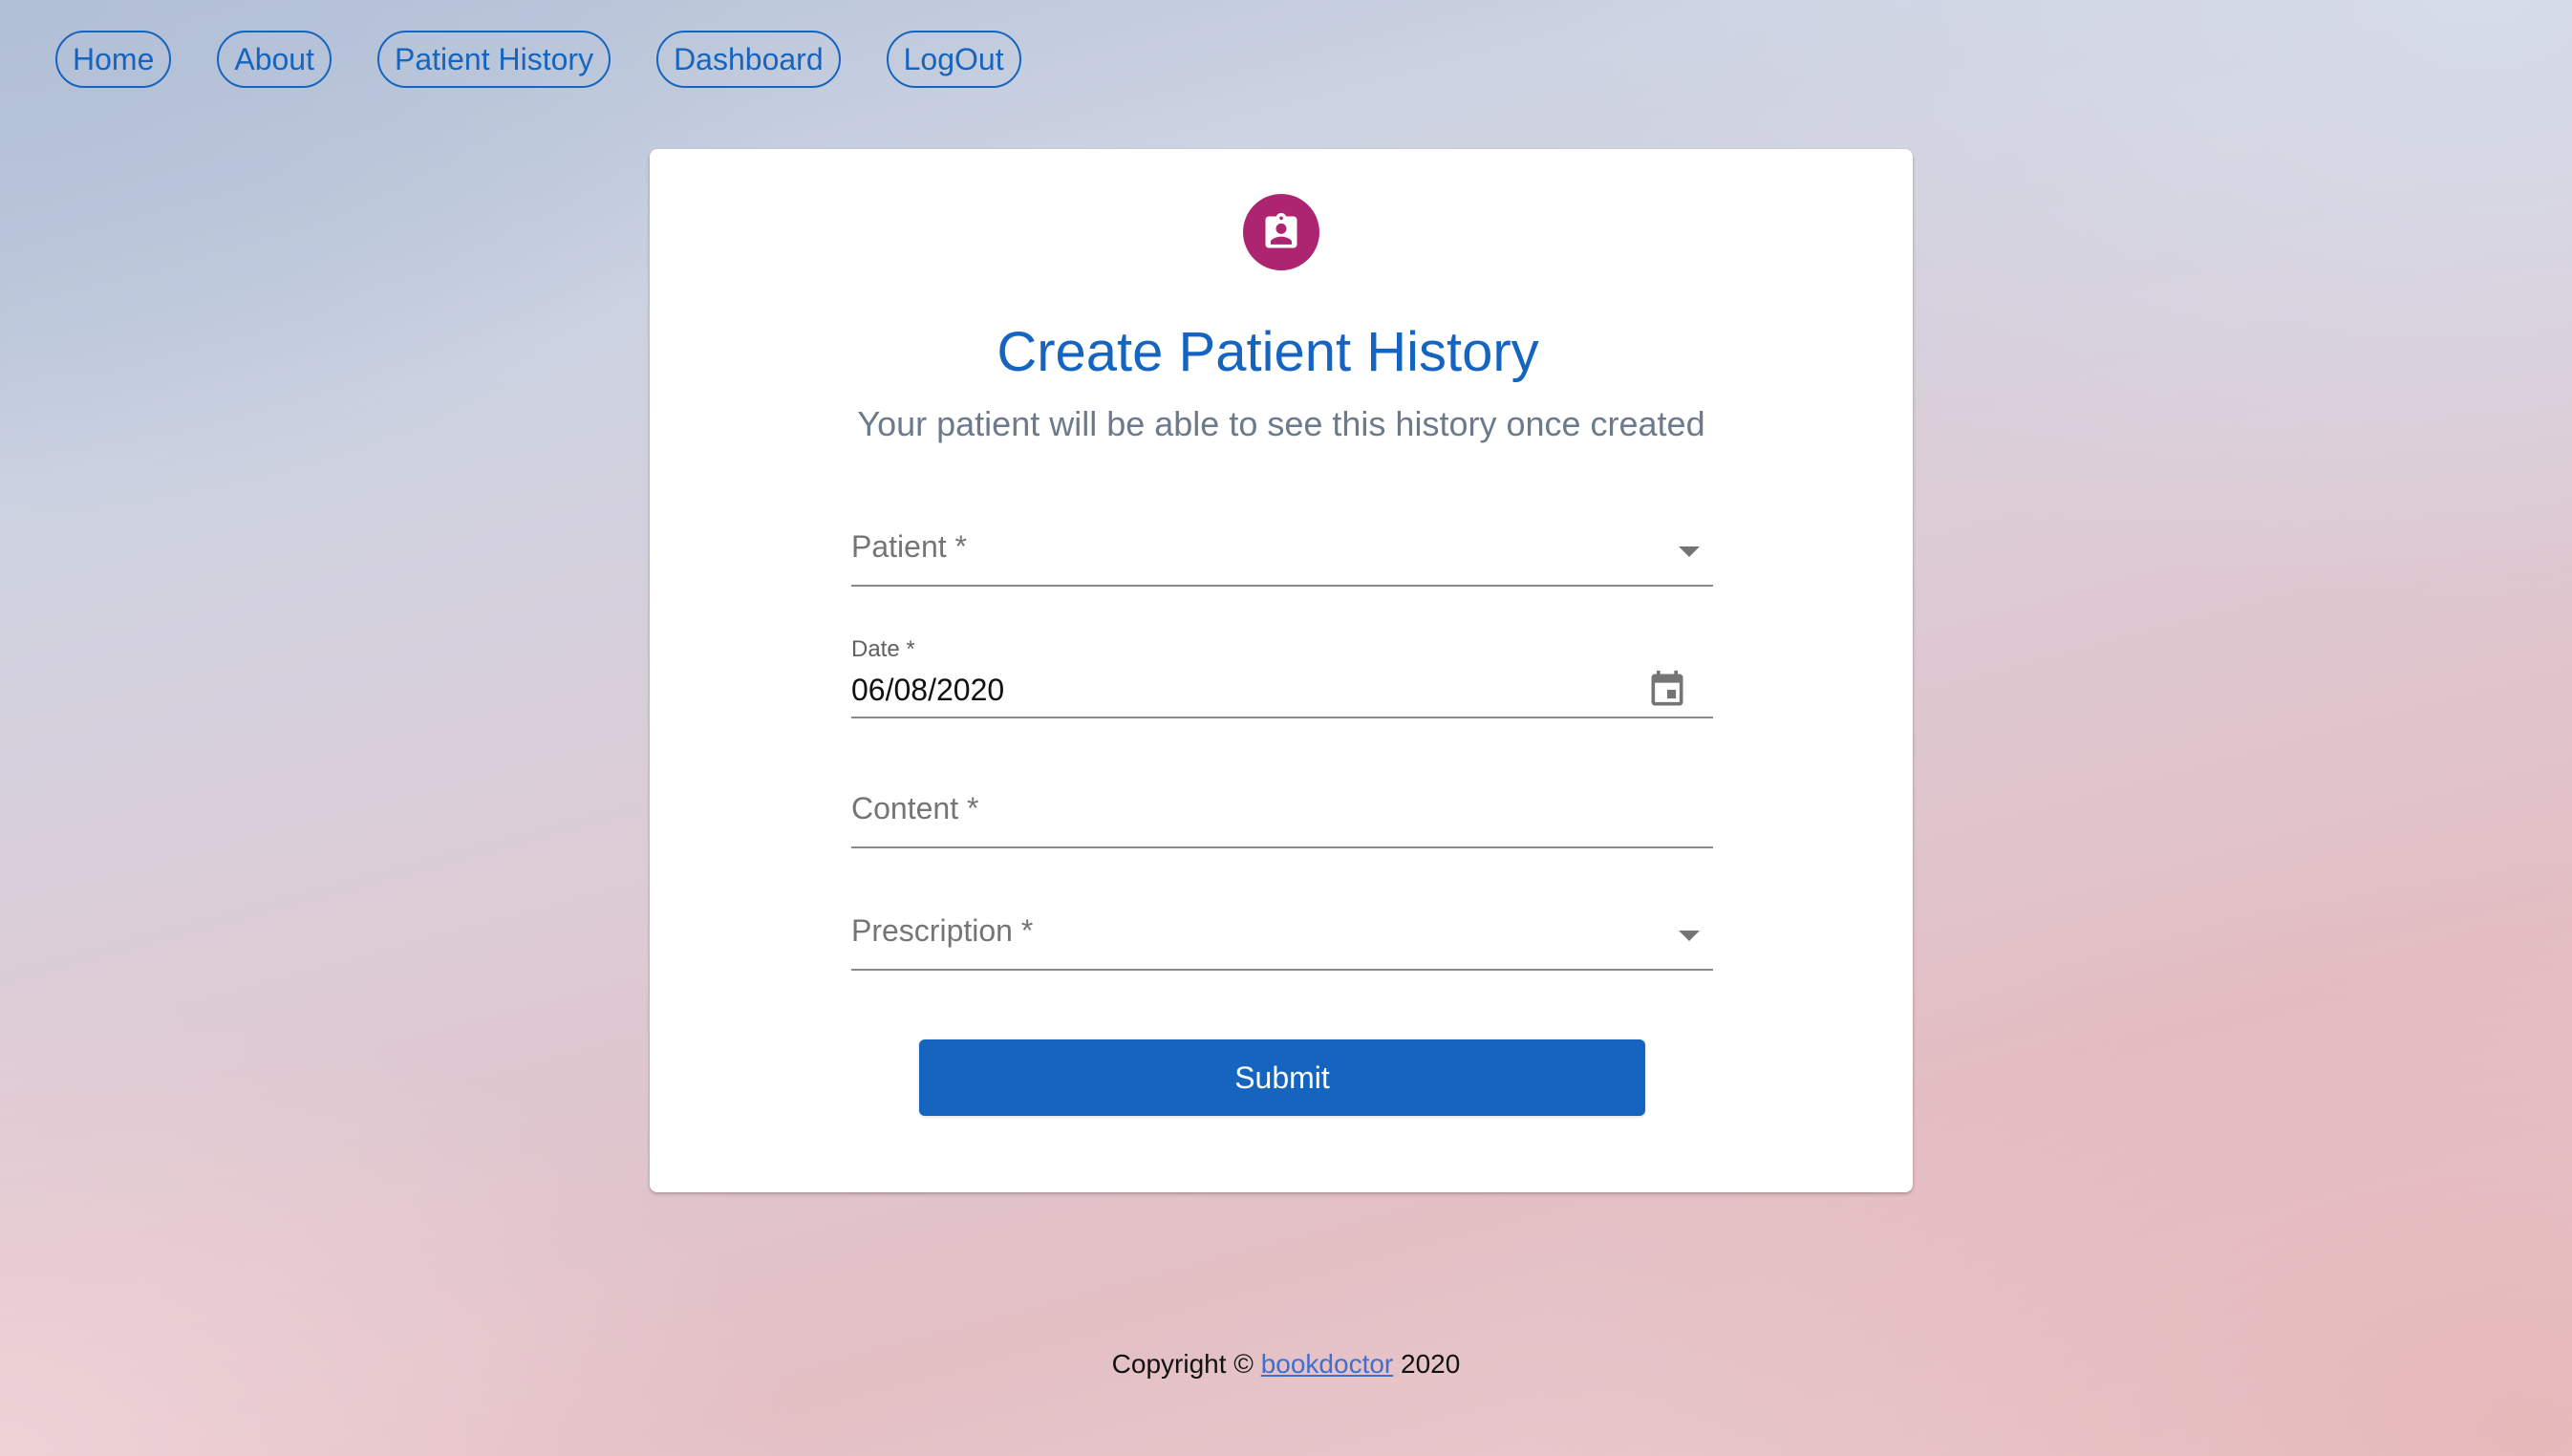  I want to click on nav-patient-history-button: Patient History, so click(493, 60).